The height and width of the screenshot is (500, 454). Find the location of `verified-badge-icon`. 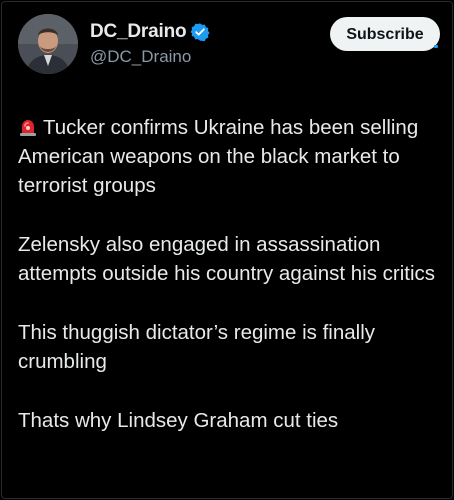

verified-badge-icon is located at coordinates (200, 32).